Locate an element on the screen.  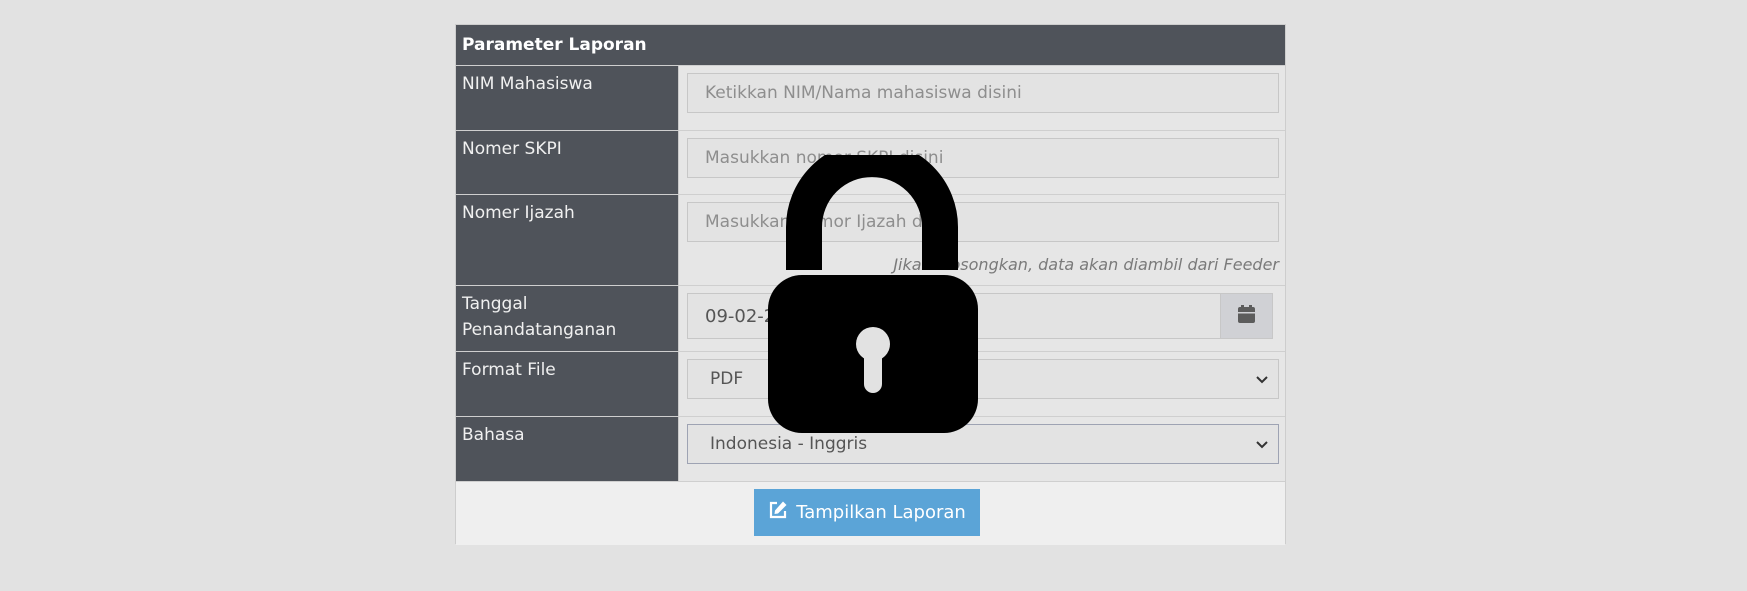
calendar-button is located at coordinates (1247, 316).